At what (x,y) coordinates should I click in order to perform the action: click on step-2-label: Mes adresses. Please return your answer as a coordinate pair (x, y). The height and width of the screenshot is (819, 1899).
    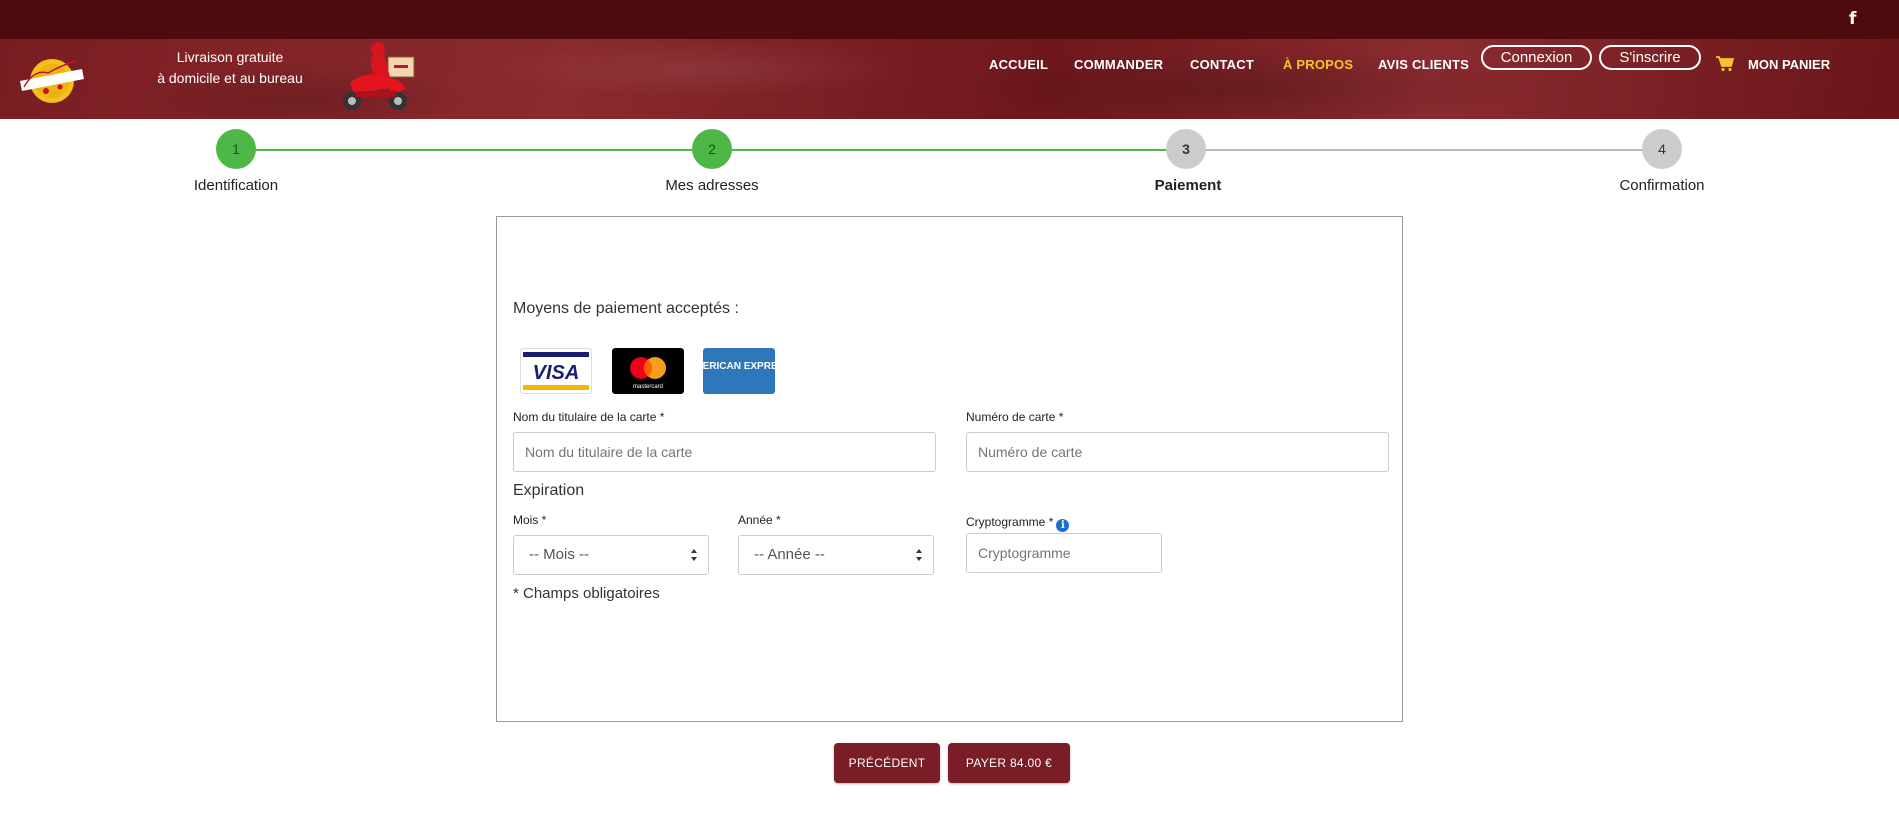
    Looking at the image, I should click on (712, 185).